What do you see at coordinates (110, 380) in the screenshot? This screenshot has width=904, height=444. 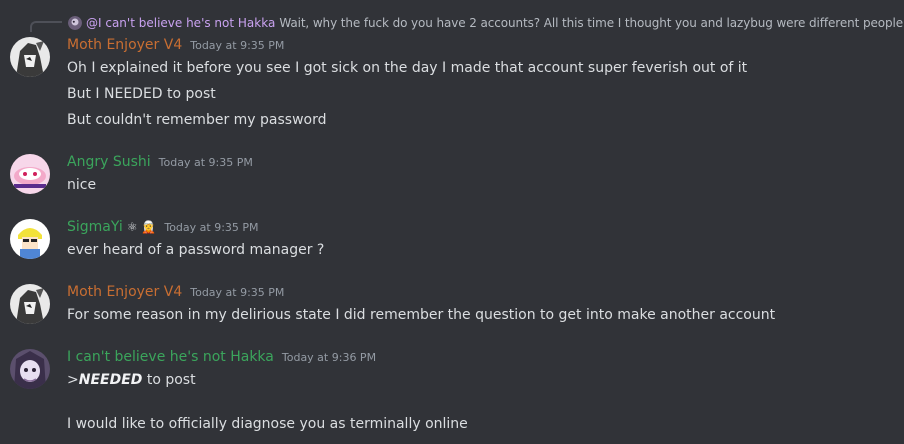 I see `quote-bold-text: NEEDED` at bounding box center [110, 380].